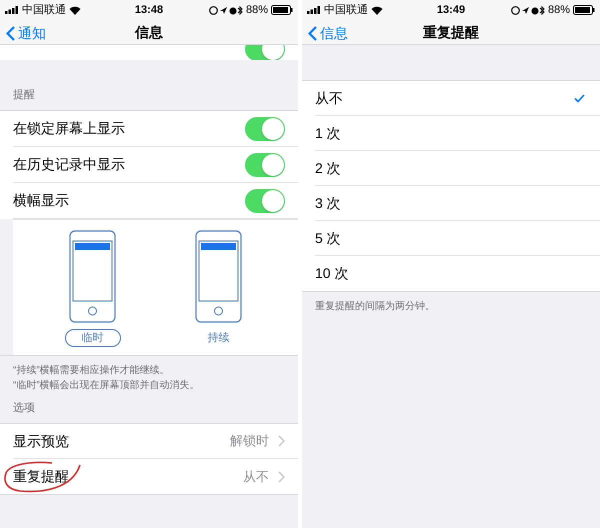  What do you see at coordinates (328, 238) in the screenshot?
I see `row-label: 5 次` at bounding box center [328, 238].